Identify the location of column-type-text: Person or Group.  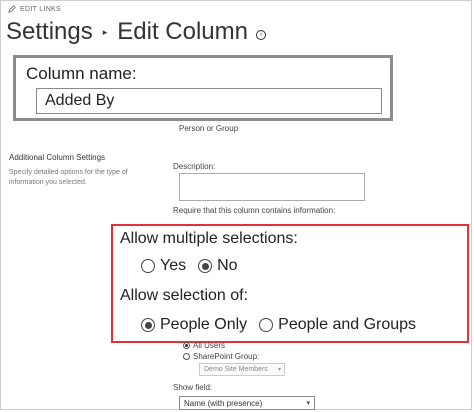
(209, 128).